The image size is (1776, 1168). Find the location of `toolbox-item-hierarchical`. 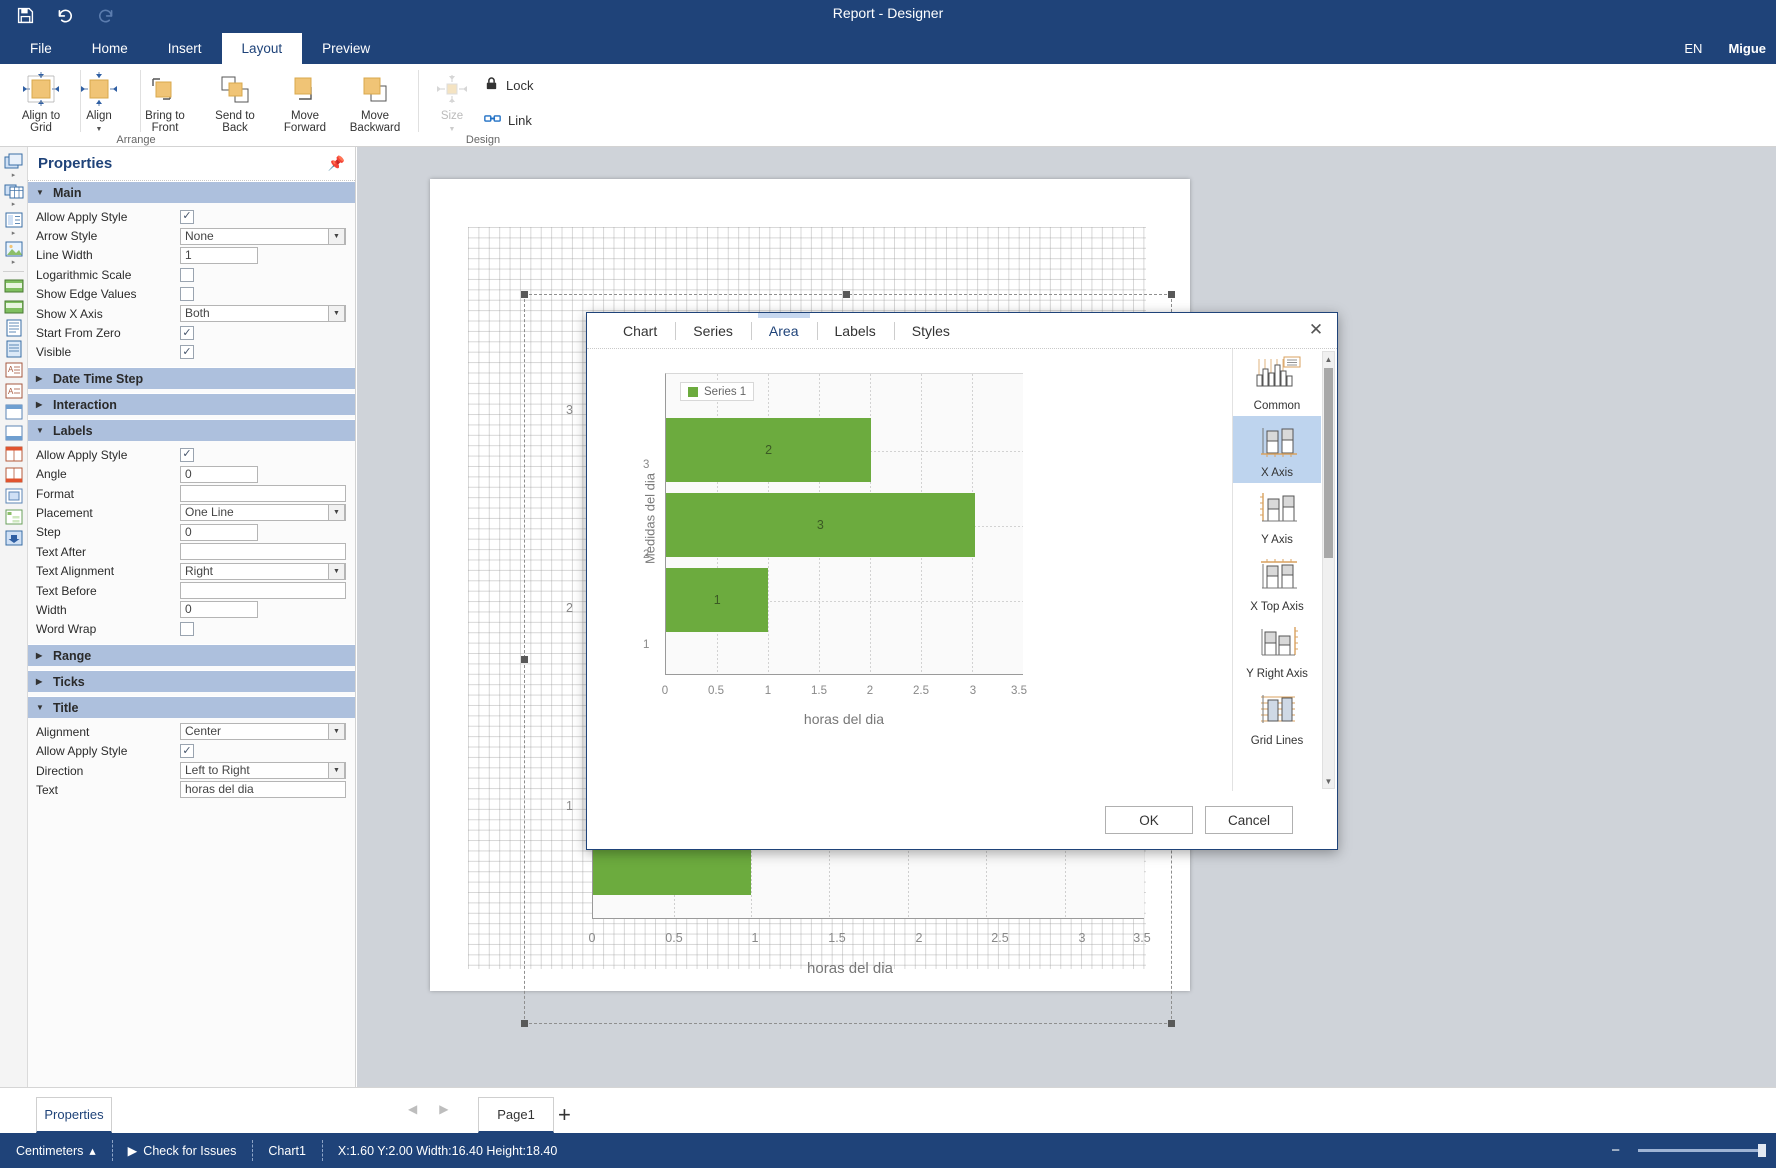

toolbox-item-hierarchical is located at coordinates (13, 517).